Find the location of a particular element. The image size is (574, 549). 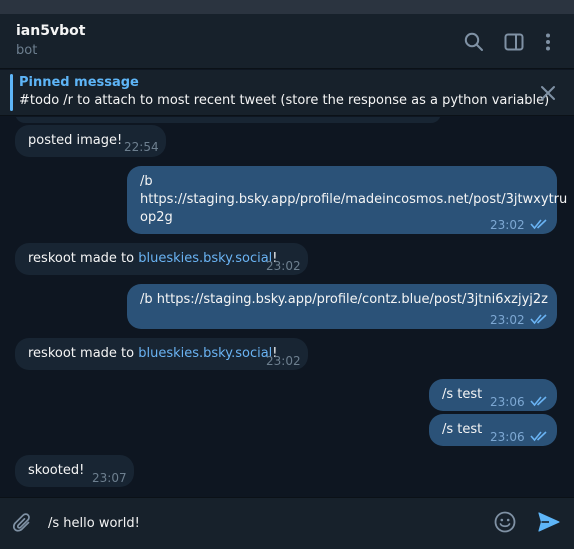

sidebar-toggle-icon is located at coordinates (514, 42).